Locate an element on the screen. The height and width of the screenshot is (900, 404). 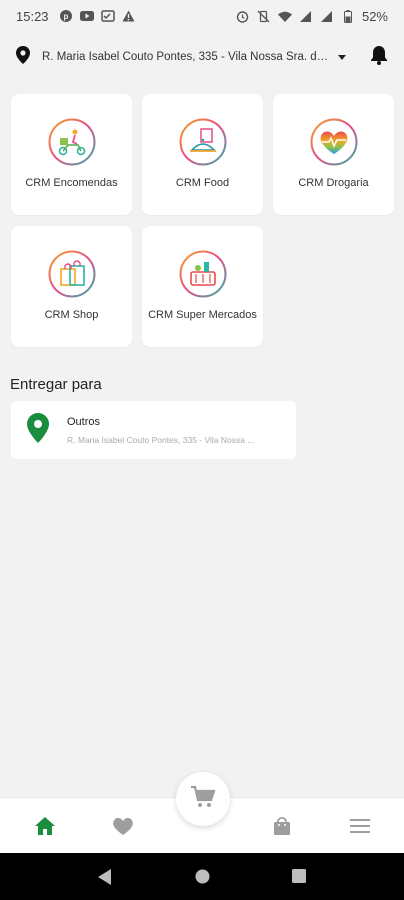
cart-button is located at coordinates (203, 799).